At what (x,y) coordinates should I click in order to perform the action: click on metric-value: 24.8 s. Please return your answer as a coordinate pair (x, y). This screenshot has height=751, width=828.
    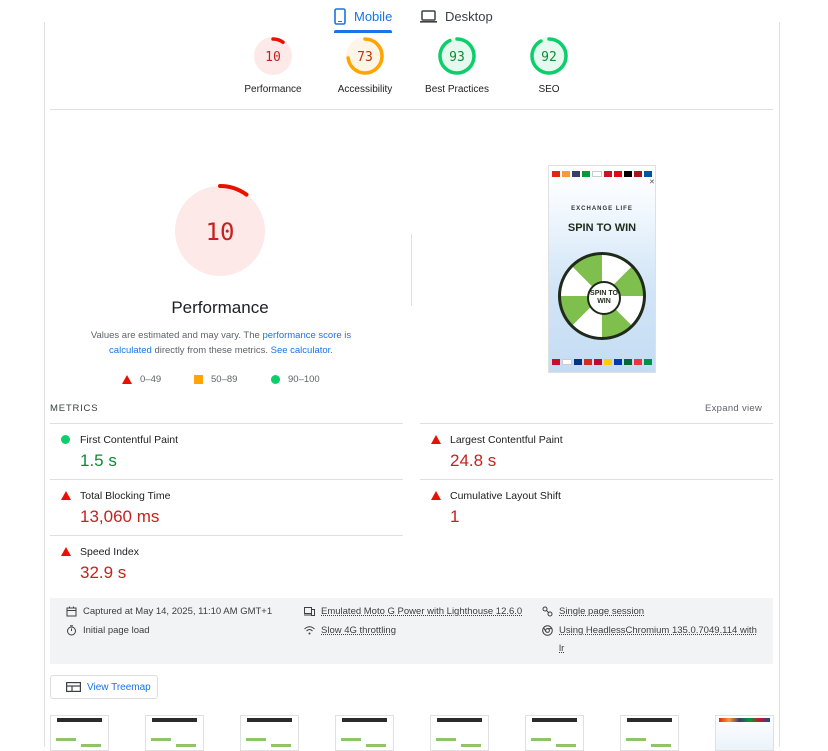
    Looking at the image, I should click on (473, 460).